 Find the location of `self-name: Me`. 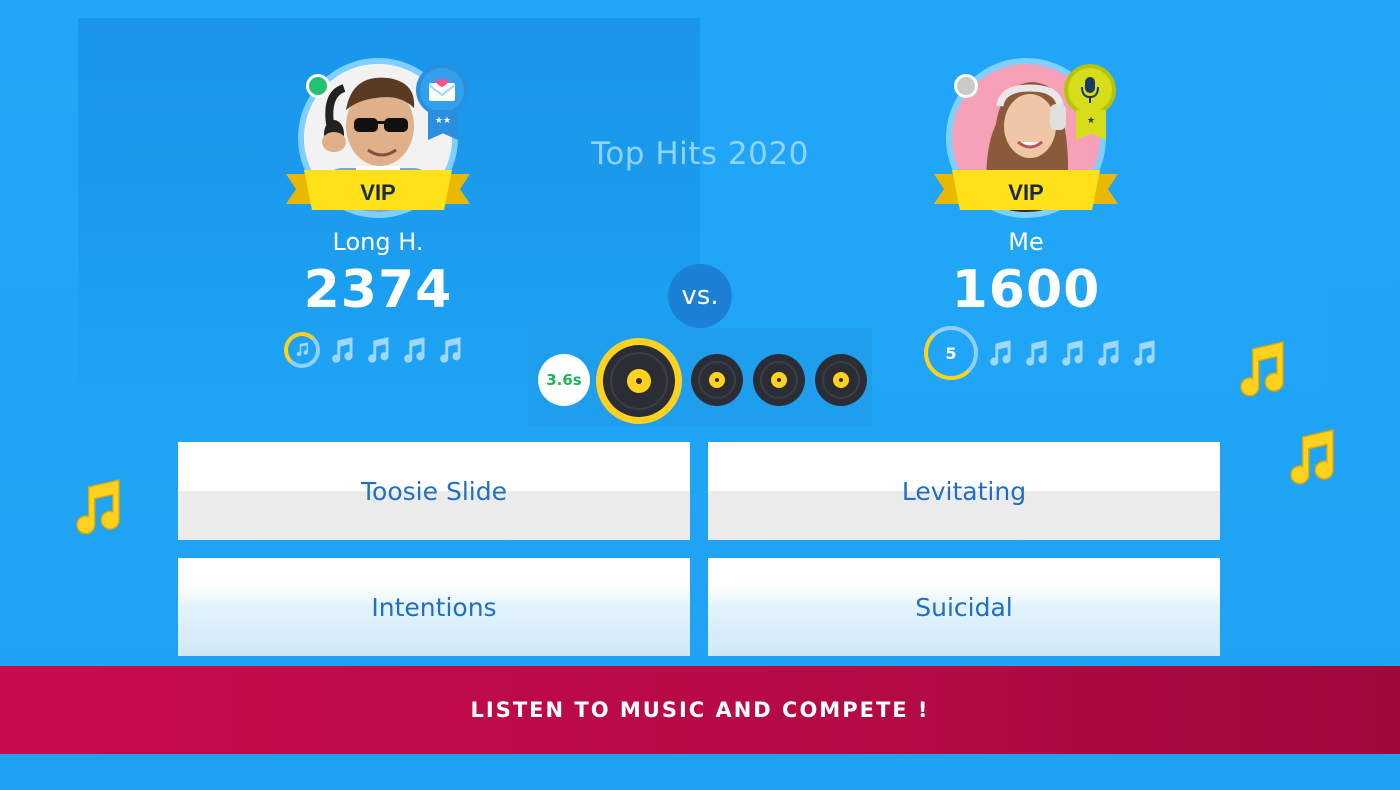

self-name: Me is located at coordinates (1026, 242).